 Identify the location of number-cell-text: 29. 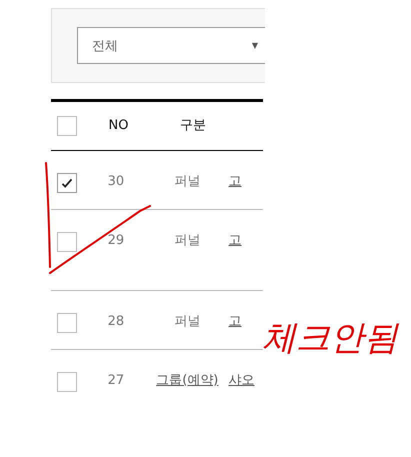
(116, 241).